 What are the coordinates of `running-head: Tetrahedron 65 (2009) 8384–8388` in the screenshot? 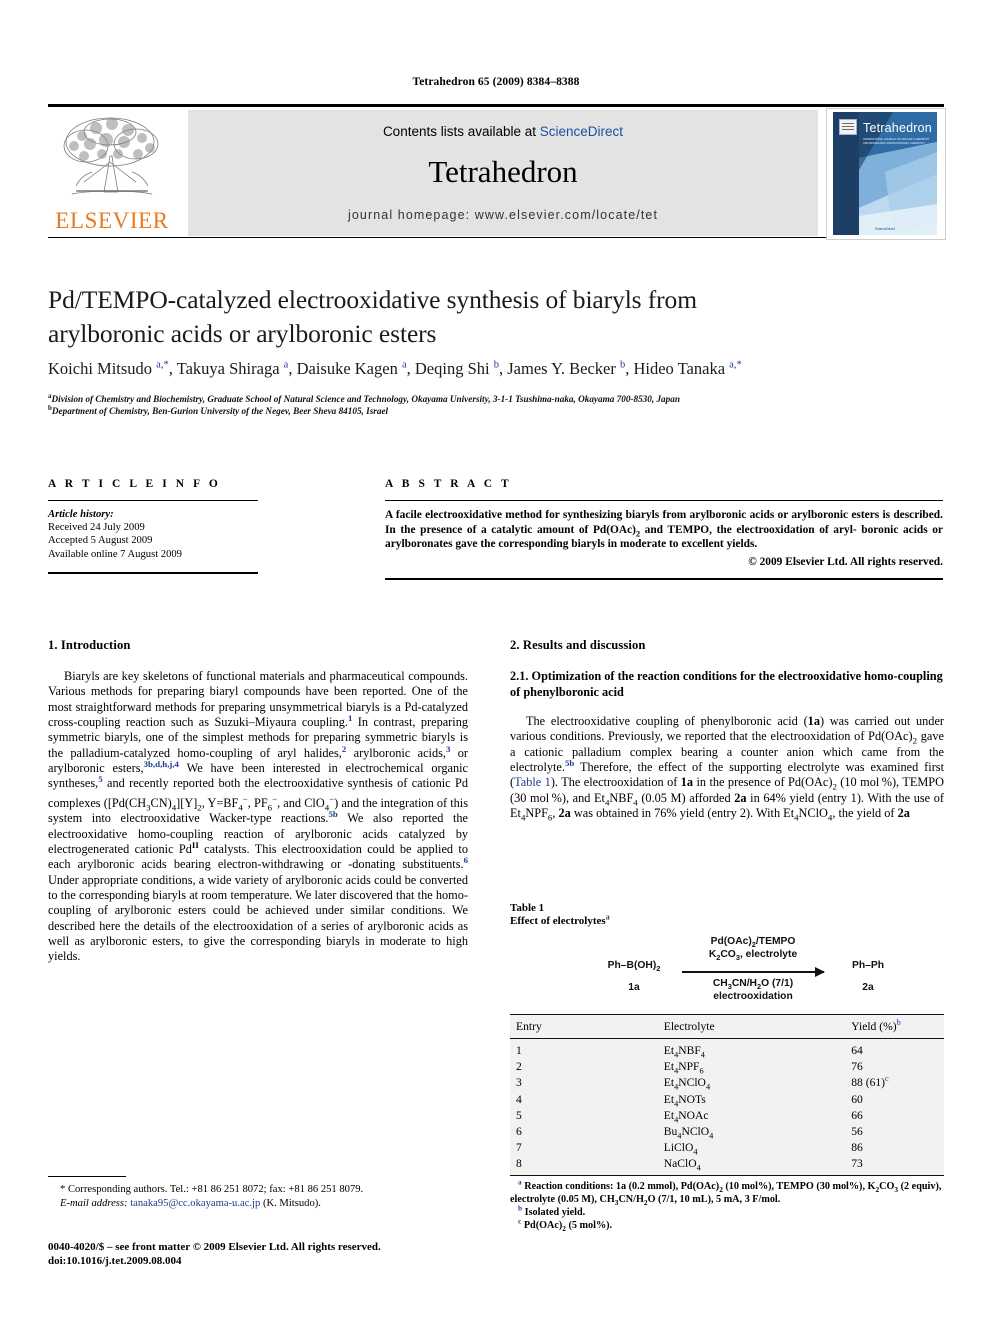 It's located at (496, 82).